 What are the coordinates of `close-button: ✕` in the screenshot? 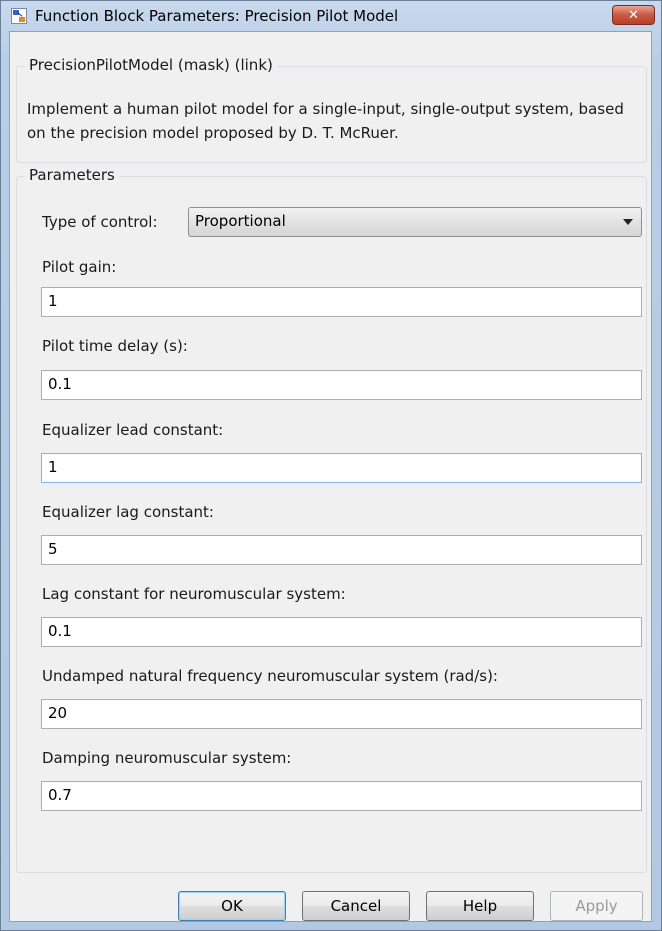 It's located at (633, 15).